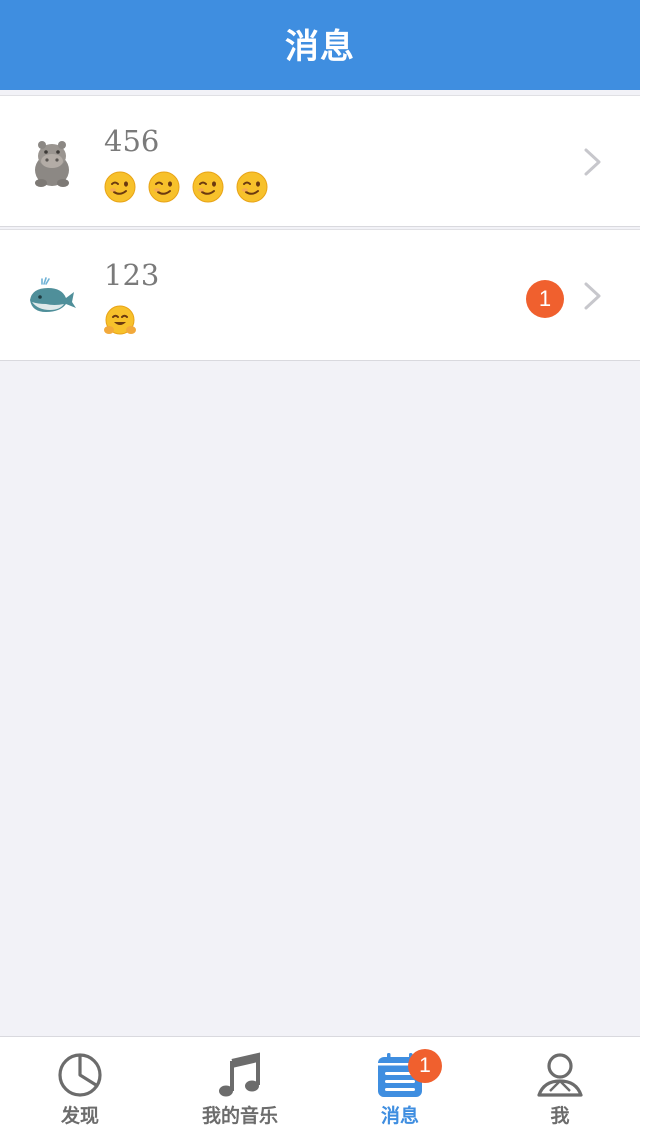 This screenshot has height=1142, width=646. I want to click on music-note-icon, so click(239, 1074).